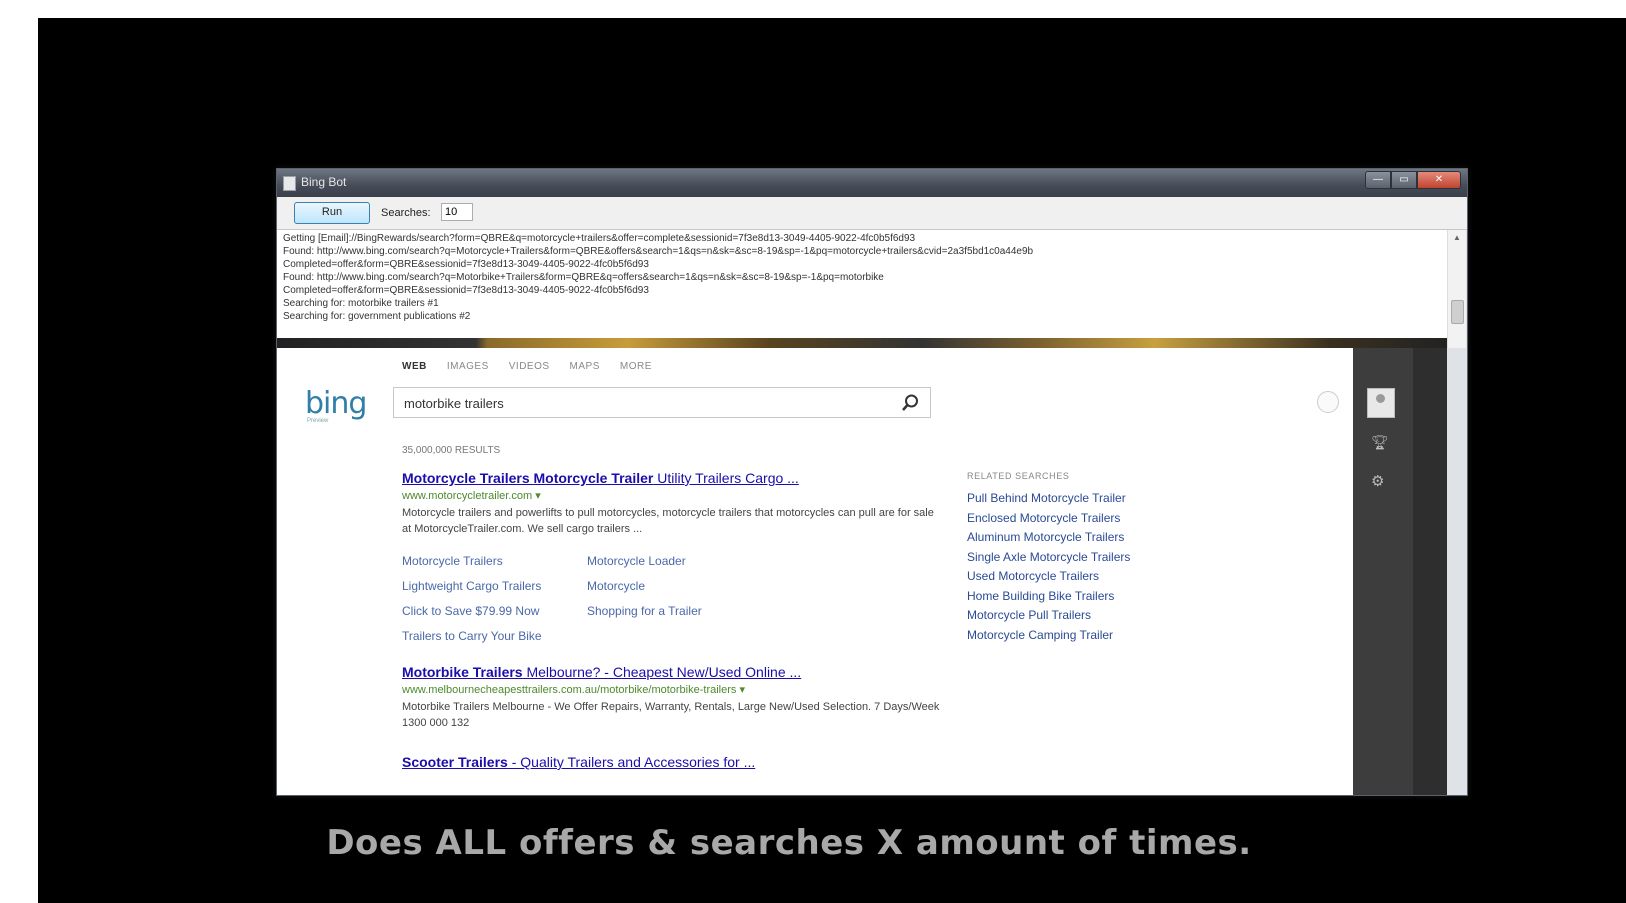 The height and width of the screenshot is (903, 1626). I want to click on minimize-button: —, so click(1378, 180).